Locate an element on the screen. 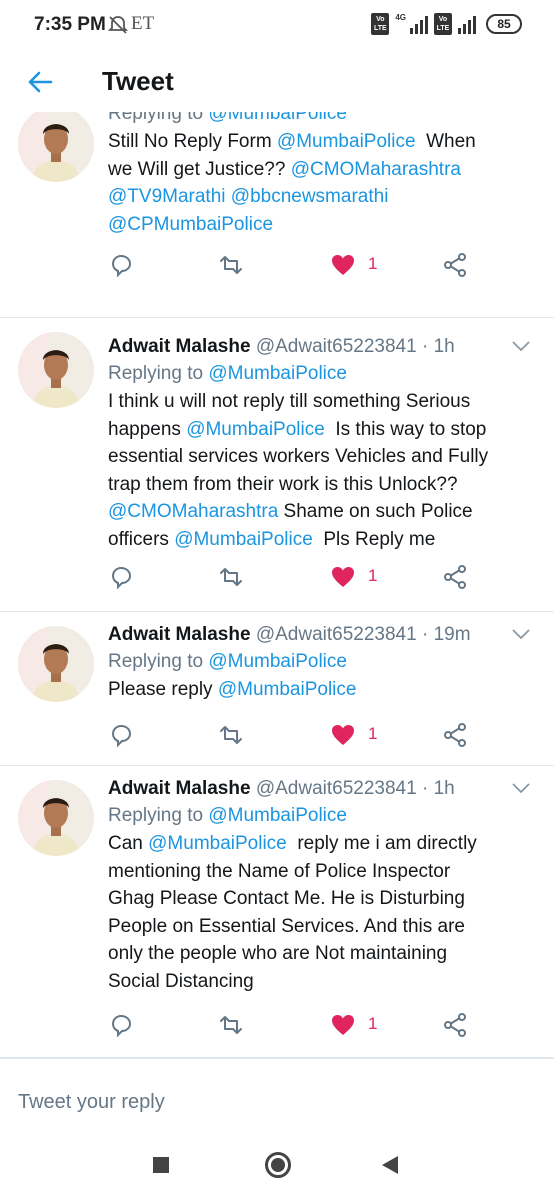  tweet-text-line: mentioning the Name of Police Inspector is located at coordinates (320, 872).